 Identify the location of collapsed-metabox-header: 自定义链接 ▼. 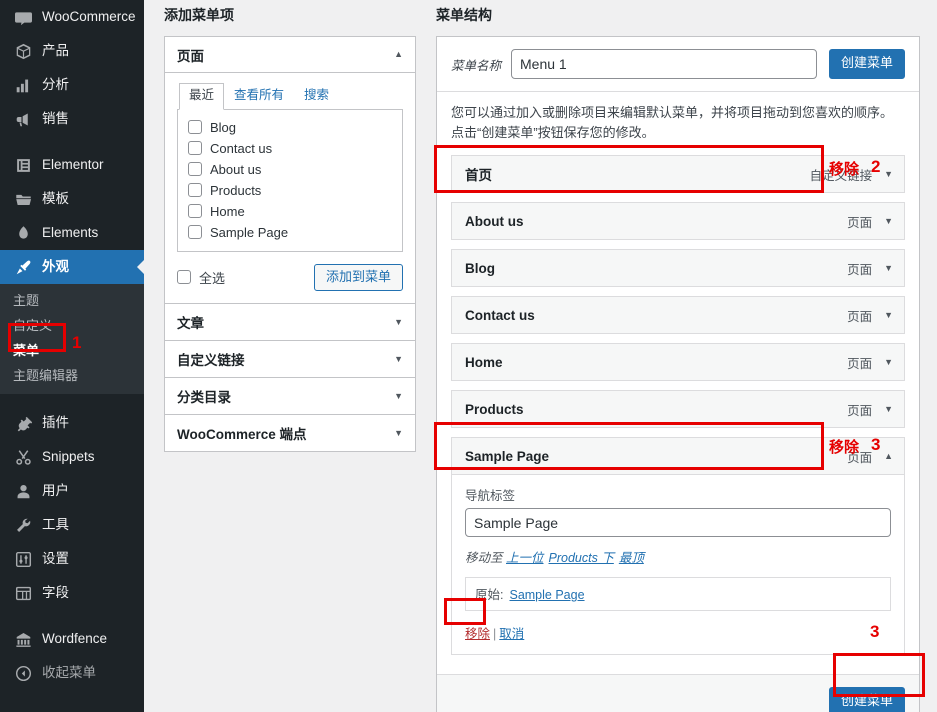
(290, 359).